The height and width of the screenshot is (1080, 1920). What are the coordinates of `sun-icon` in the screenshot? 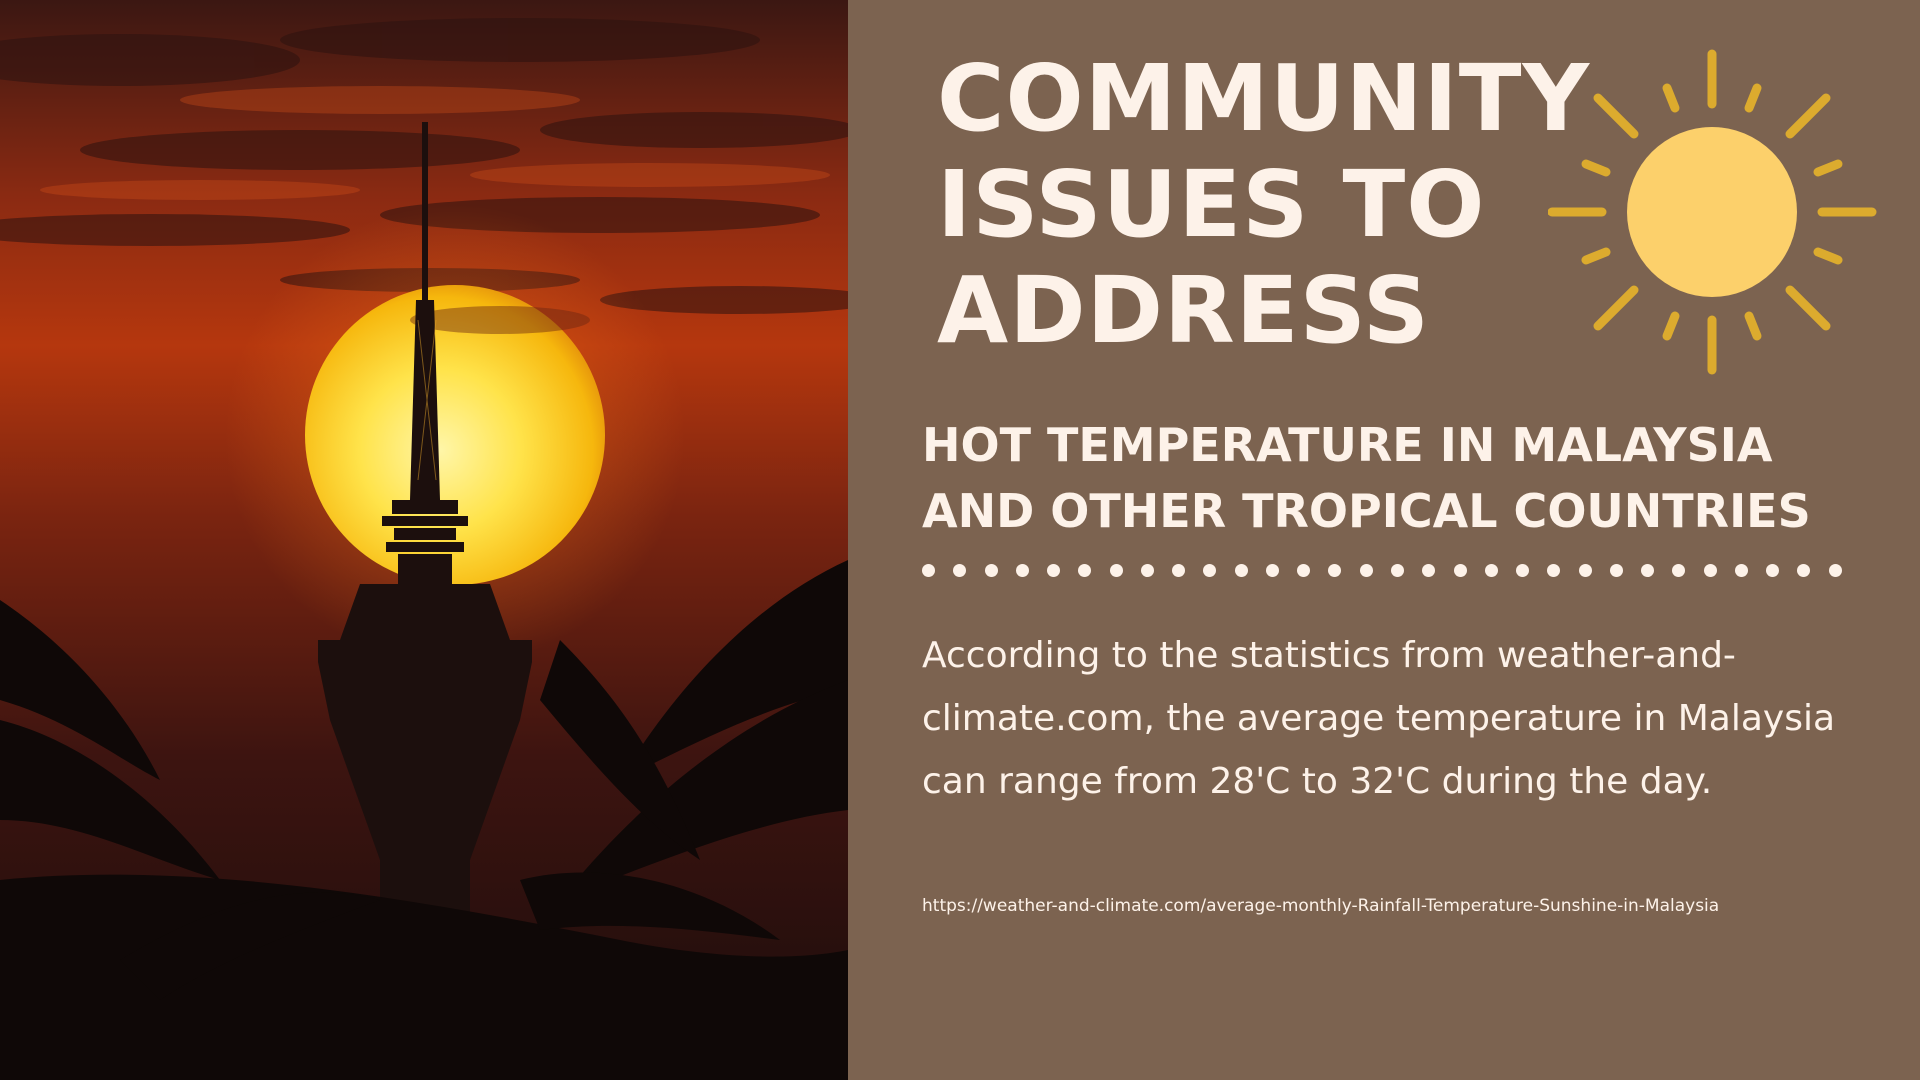 It's located at (1713, 212).